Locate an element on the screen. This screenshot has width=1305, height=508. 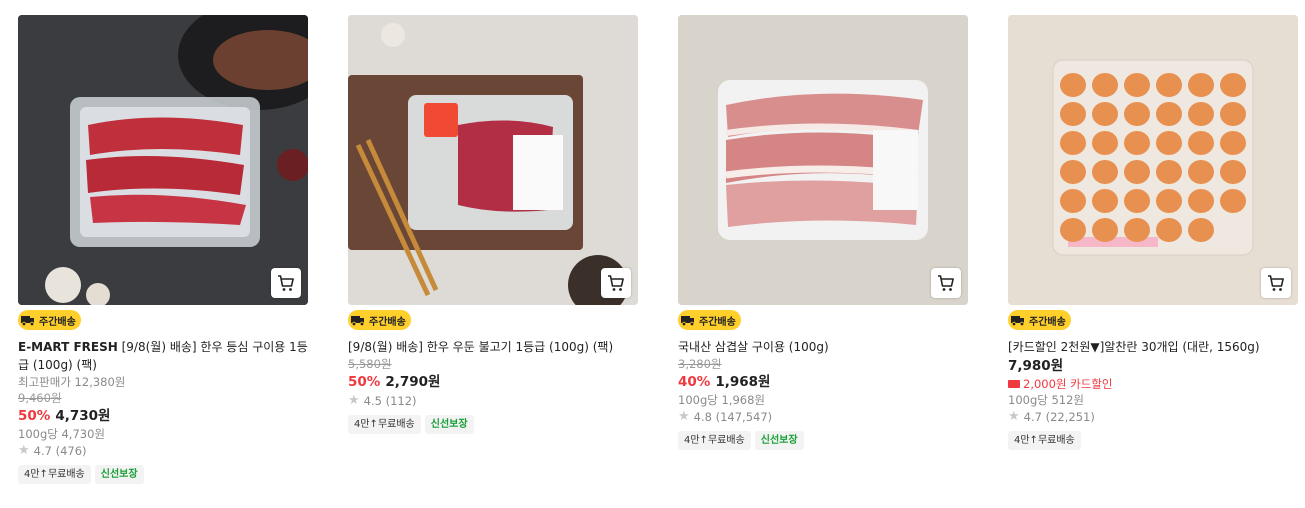
unit-price: 100g당 512원 is located at coordinates (1046, 400).